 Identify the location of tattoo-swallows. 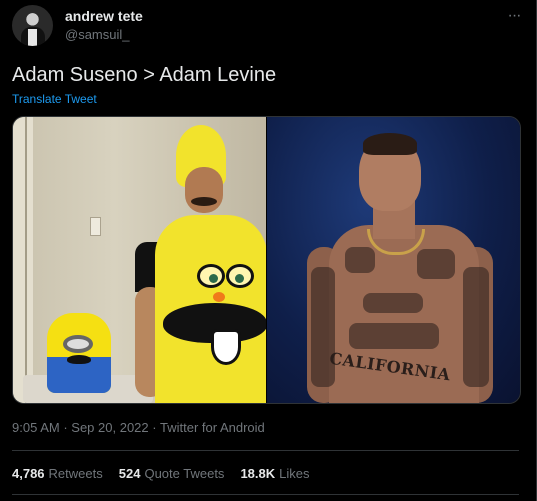
(393, 303).